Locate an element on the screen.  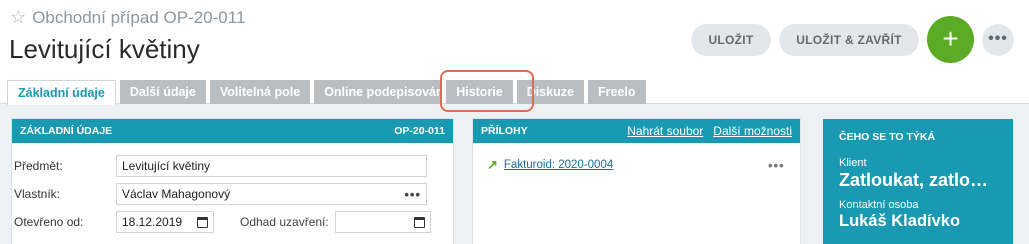
owner-row: Vlastník: Václav Mahagonový ••• is located at coordinates (220, 194).